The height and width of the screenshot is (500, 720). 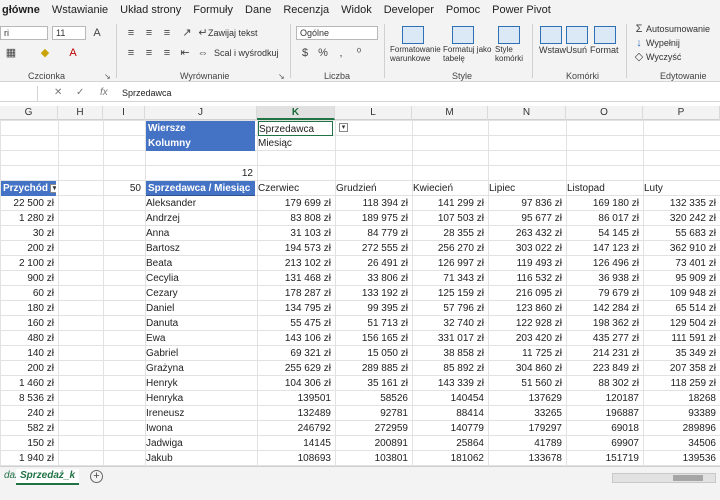 I want to click on orientation-icon: ↗, so click(x=187, y=33).